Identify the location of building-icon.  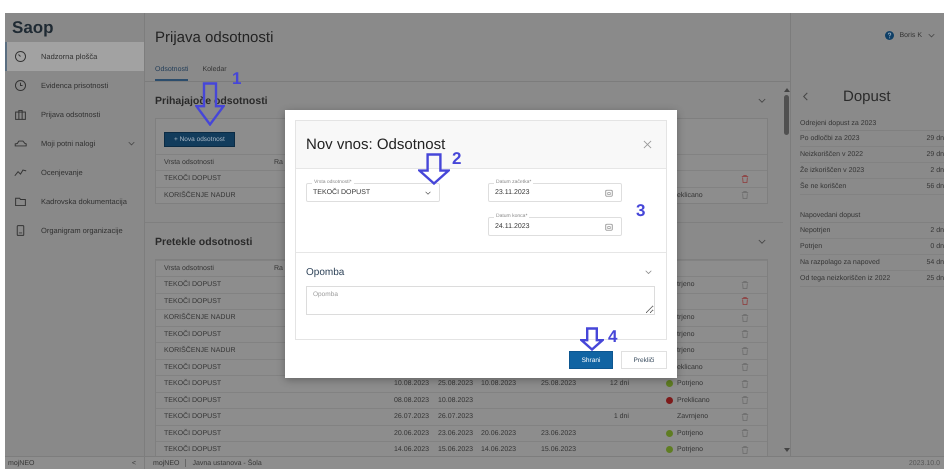
(20, 230).